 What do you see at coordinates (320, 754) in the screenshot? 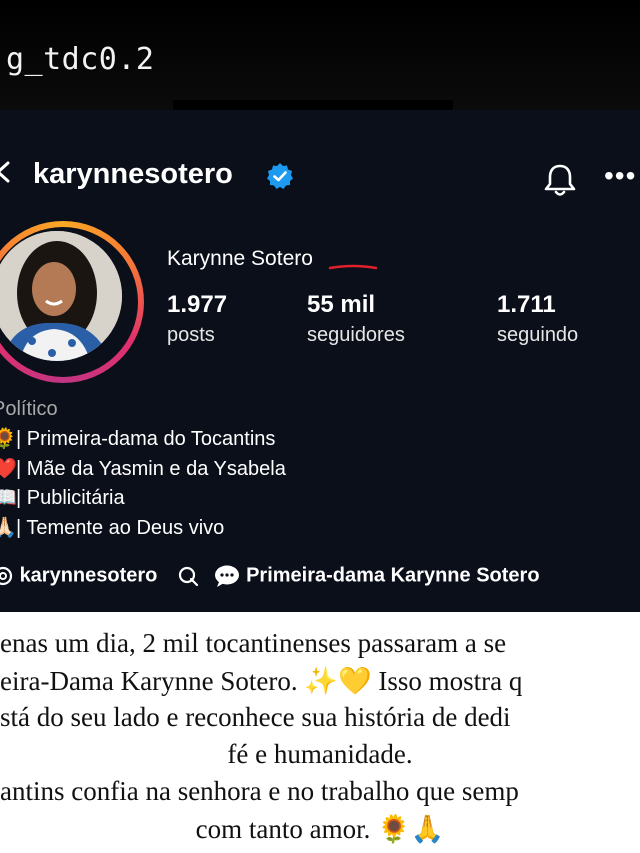
I see `caption-line: fé e humanidade.` at bounding box center [320, 754].